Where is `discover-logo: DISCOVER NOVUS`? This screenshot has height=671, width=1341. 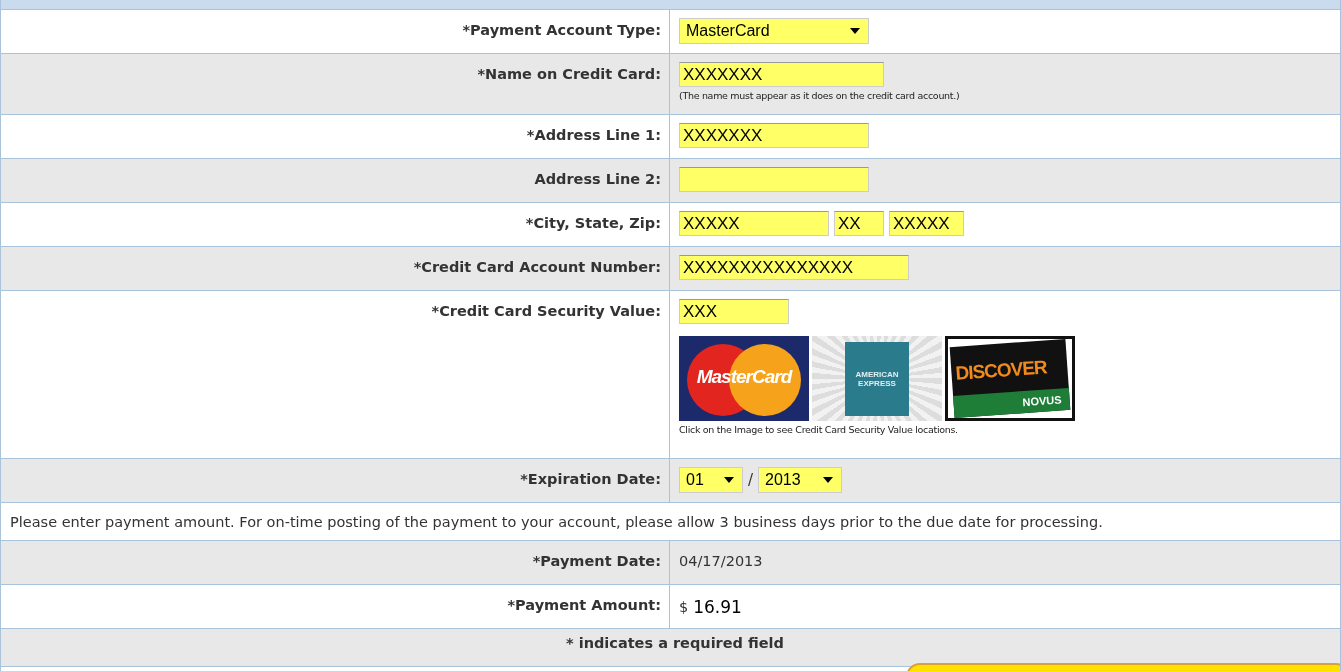 discover-logo: DISCOVER NOVUS is located at coordinates (1010, 378).